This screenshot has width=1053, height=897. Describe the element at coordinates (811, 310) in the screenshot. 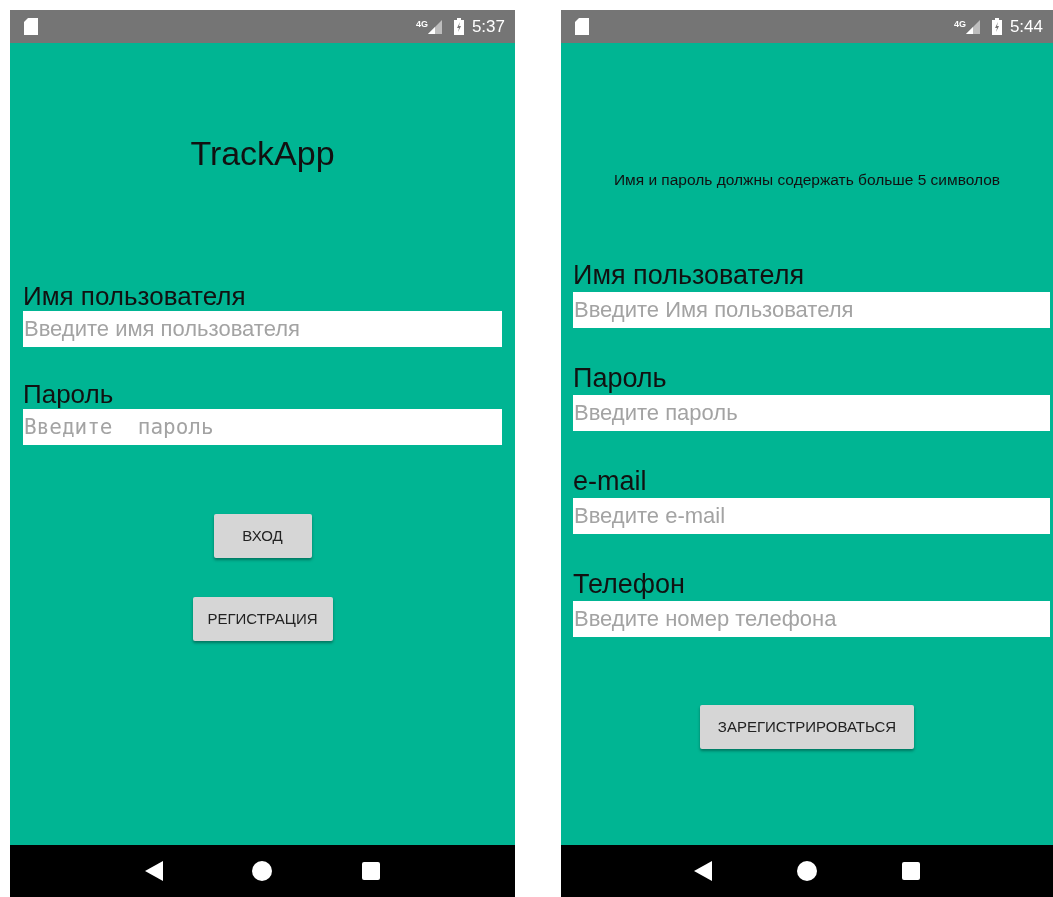

I see `input-field: Введите Имя пользователя` at that location.